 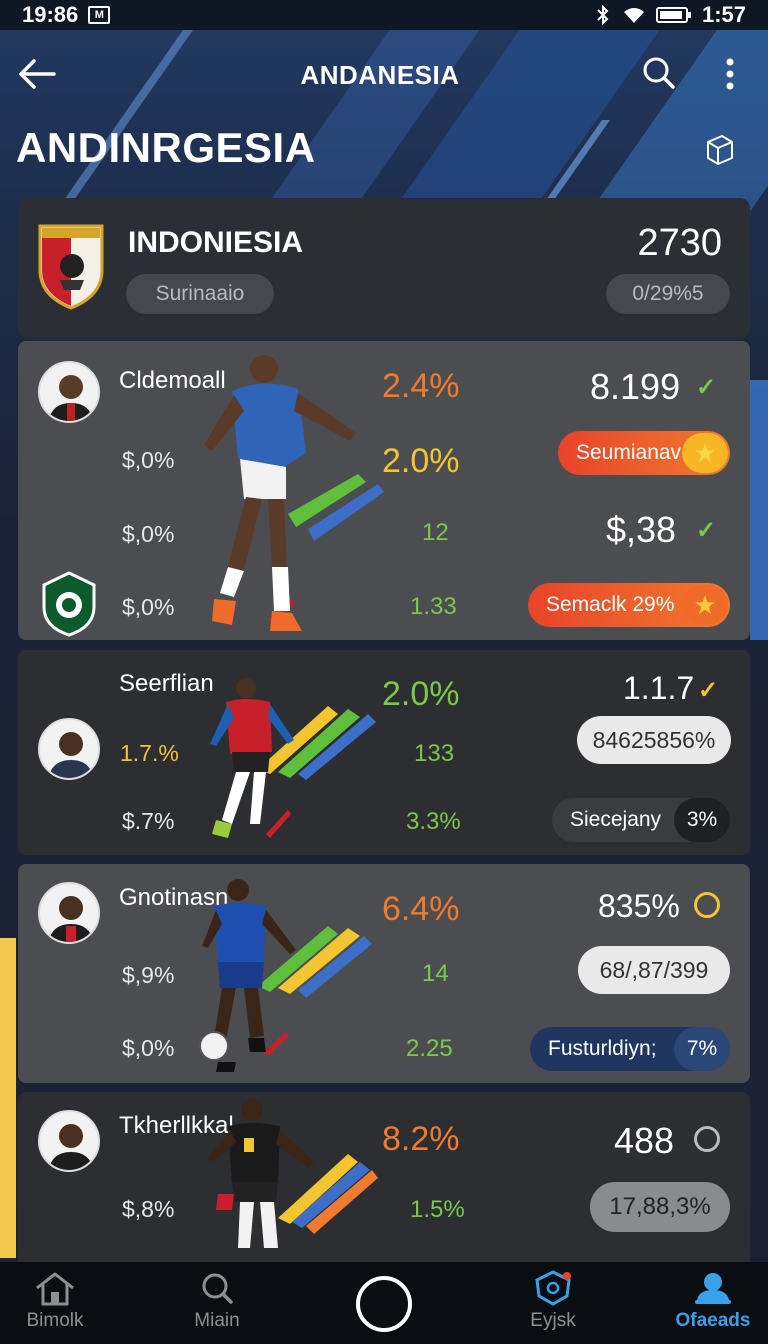 I want to click on record-button, so click(x=384, y=1304).